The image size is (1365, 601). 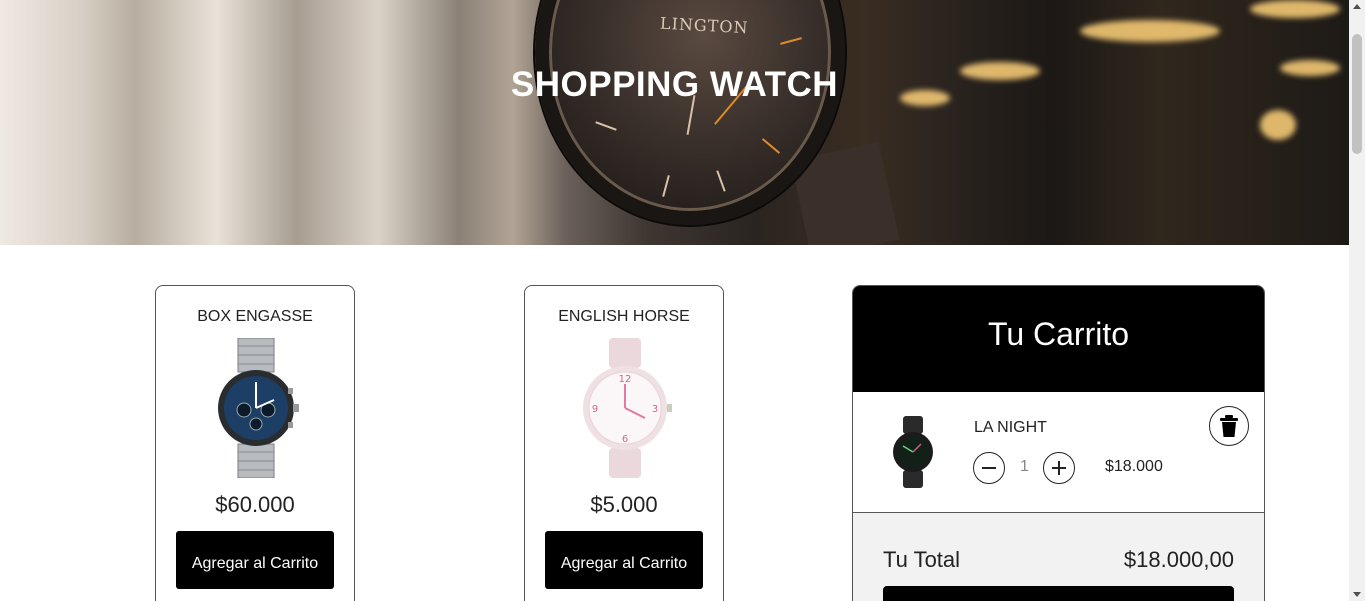 I want to click on svg-text: 9, so click(x=595, y=409).